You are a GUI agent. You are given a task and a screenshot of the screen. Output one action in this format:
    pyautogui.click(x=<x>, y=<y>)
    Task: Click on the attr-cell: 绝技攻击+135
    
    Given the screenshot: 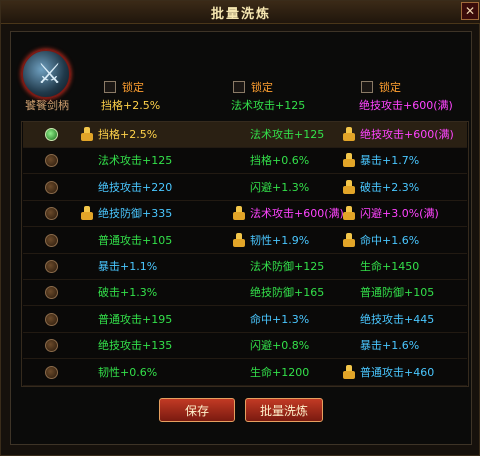 What is the action you would take?
    pyautogui.click(x=126, y=346)
    